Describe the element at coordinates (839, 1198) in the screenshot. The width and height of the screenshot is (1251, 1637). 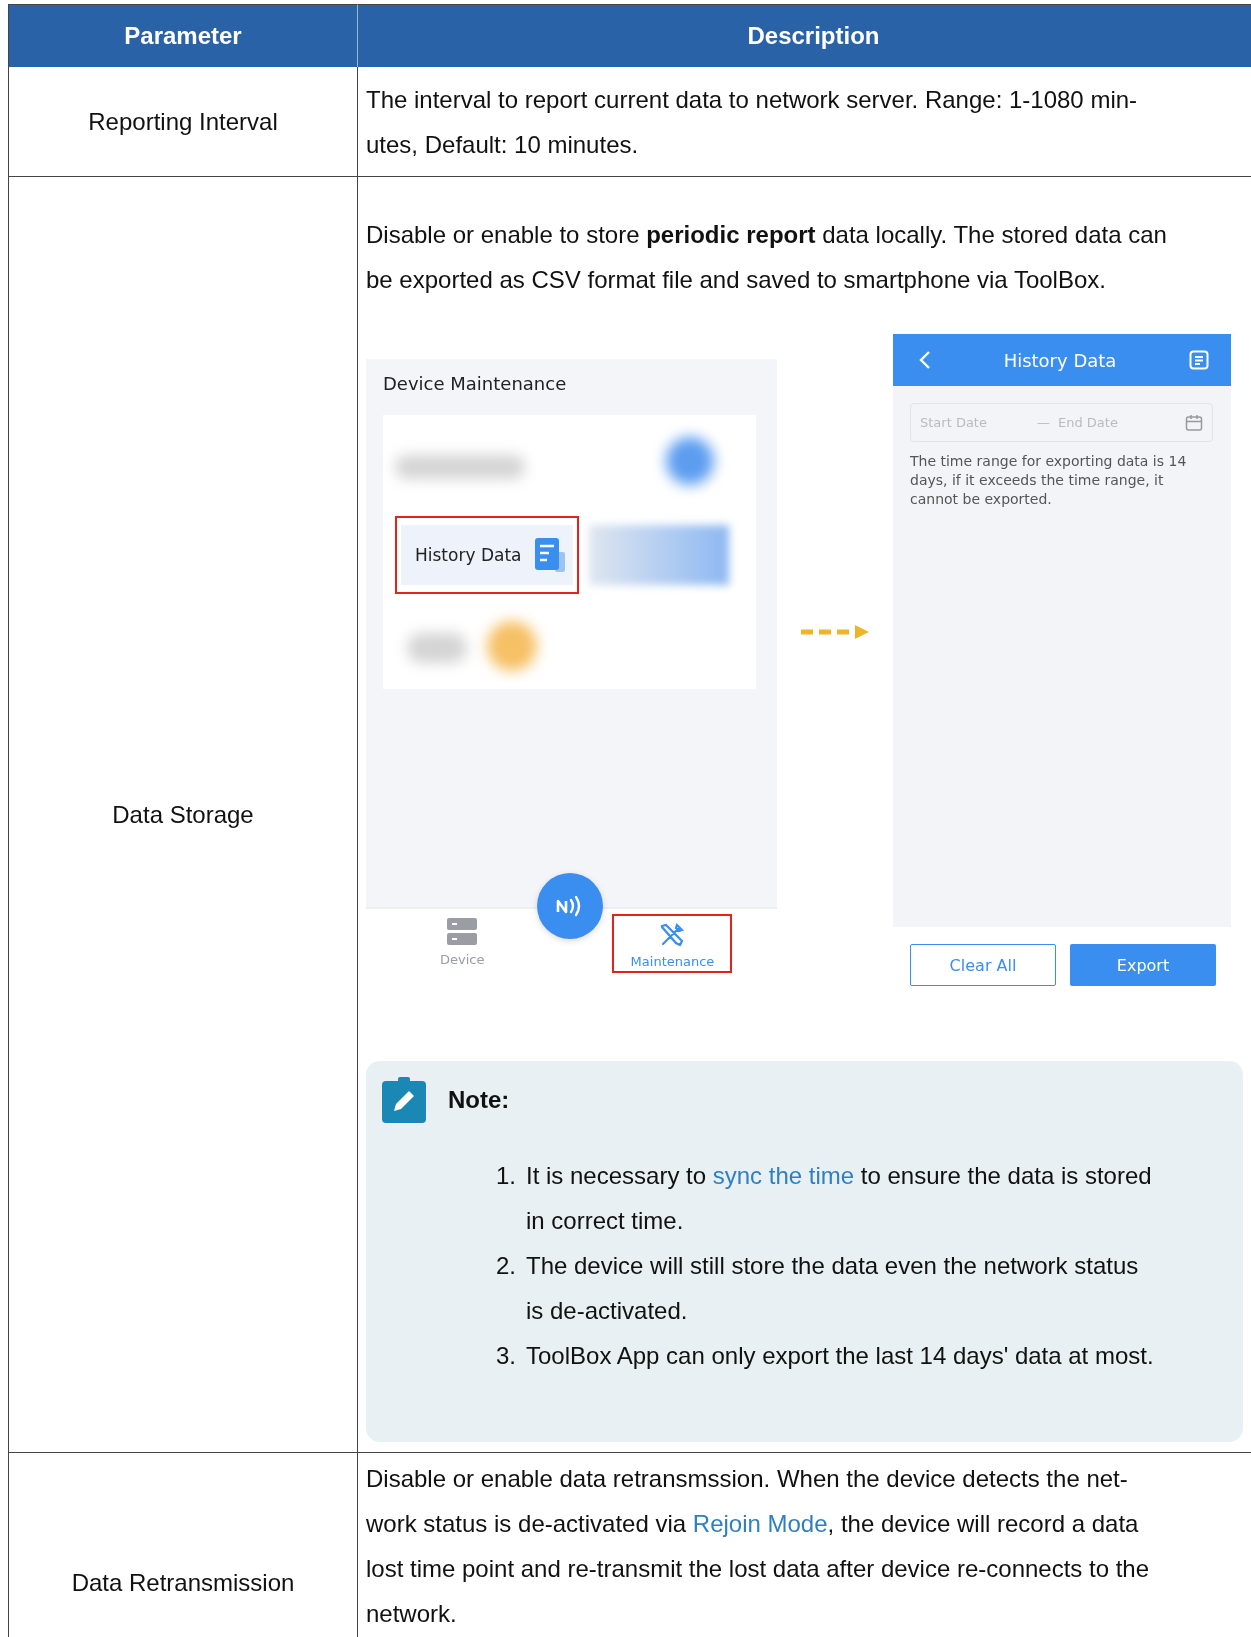
I see `list-item-text: It is necessary to sync the time to ensure the data is stored in correct time.` at that location.